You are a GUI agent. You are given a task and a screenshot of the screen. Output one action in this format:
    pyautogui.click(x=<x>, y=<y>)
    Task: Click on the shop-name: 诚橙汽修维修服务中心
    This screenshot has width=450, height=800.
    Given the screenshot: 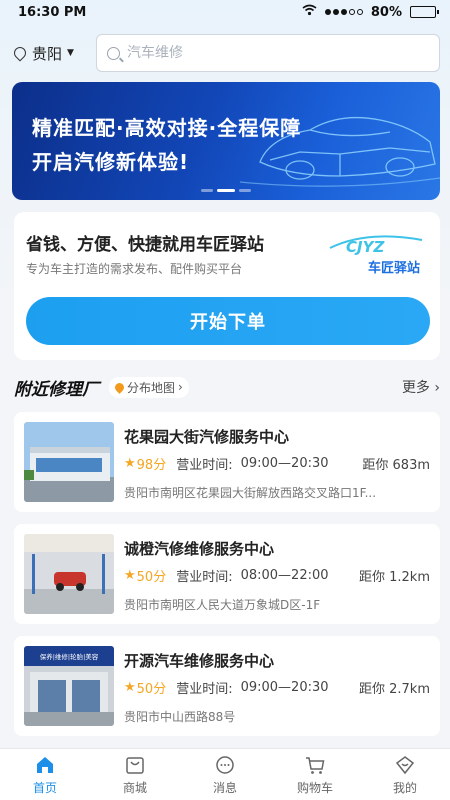 What is the action you would take?
    pyautogui.click(x=199, y=549)
    